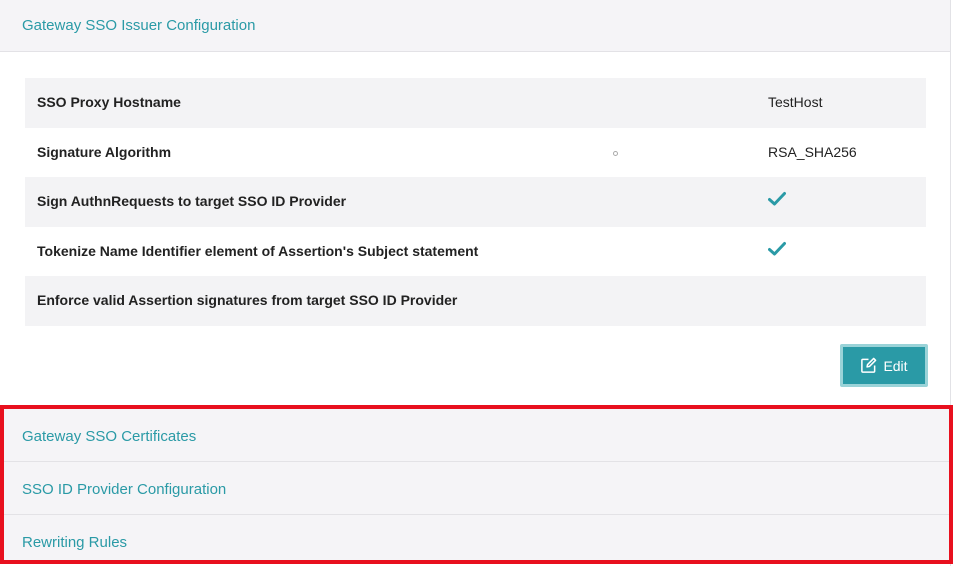 The width and height of the screenshot is (955, 566). I want to click on table-row: Signature Algorithm RSA_SHA256, so click(475, 153).